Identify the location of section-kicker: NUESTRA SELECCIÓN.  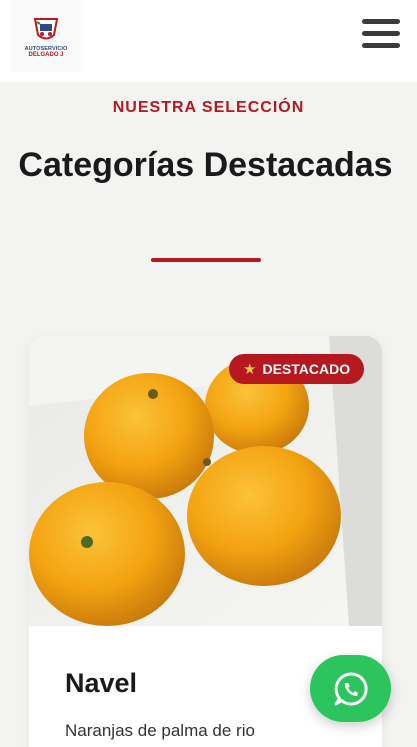
(208, 107).